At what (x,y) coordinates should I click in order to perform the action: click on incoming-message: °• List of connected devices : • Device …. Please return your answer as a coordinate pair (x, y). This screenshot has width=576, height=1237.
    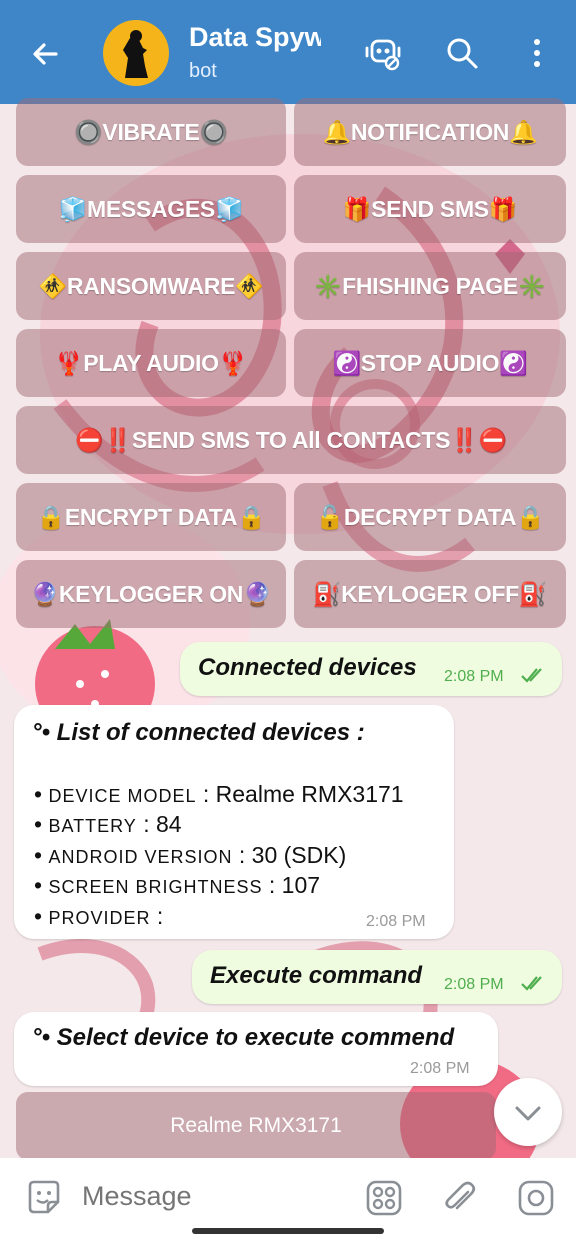
    Looking at the image, I should click on (234, 822).